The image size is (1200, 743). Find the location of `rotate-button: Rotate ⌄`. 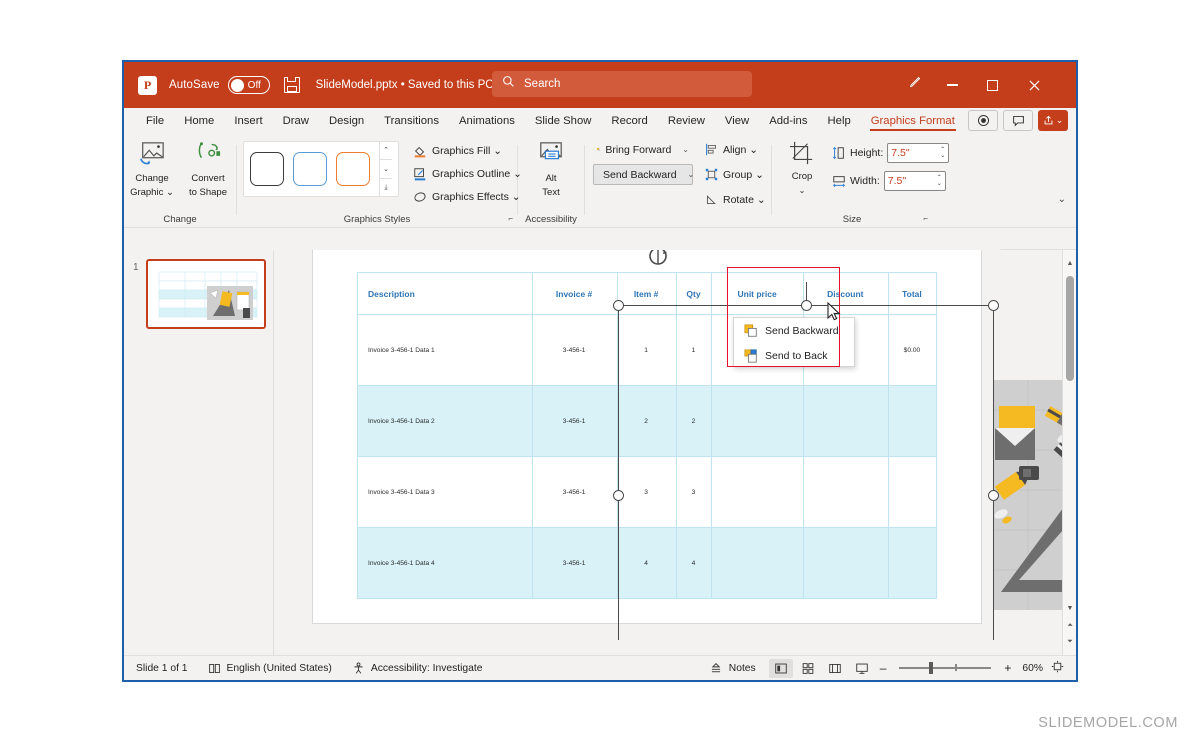

rotate-button: Rotate ⌄ is located at coordinates (735, 199).